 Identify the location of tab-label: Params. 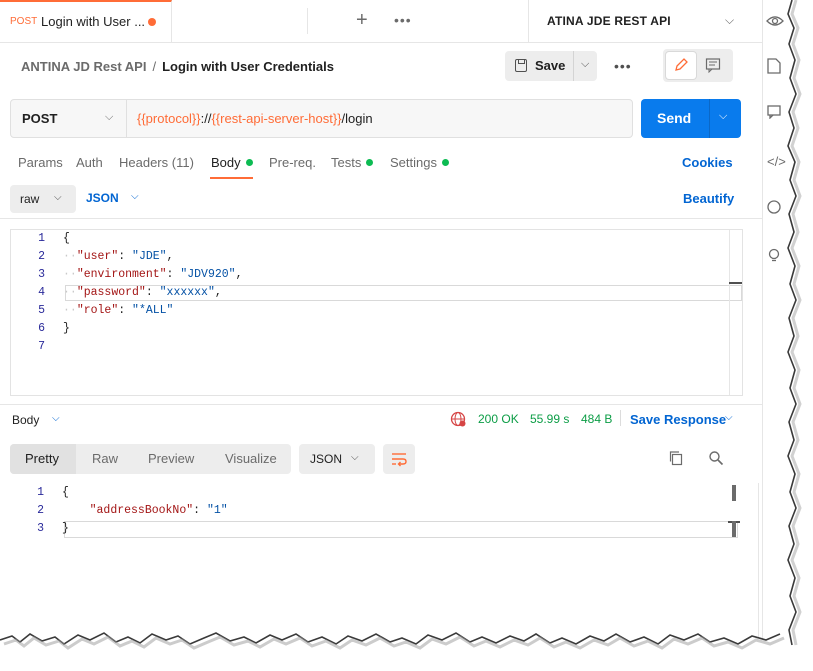
(40, 162).